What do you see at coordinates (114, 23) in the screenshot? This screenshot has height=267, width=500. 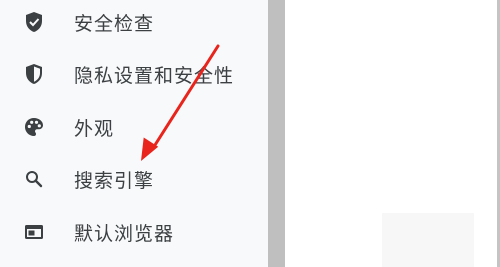 I see `sidebar-item-label: 安全检查` at bounding box center [114, 23].